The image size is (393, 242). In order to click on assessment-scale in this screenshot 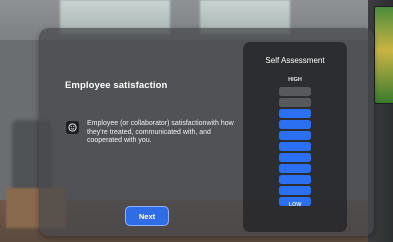, I will do `click(295, 147)`.